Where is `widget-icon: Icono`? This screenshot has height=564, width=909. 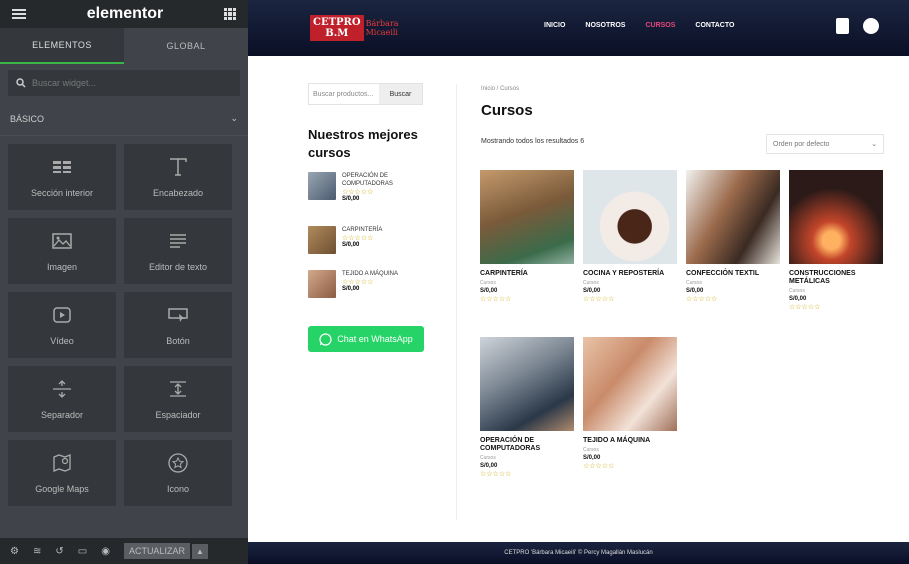 widget-icon: Icono is located at coordinates (178, 473).